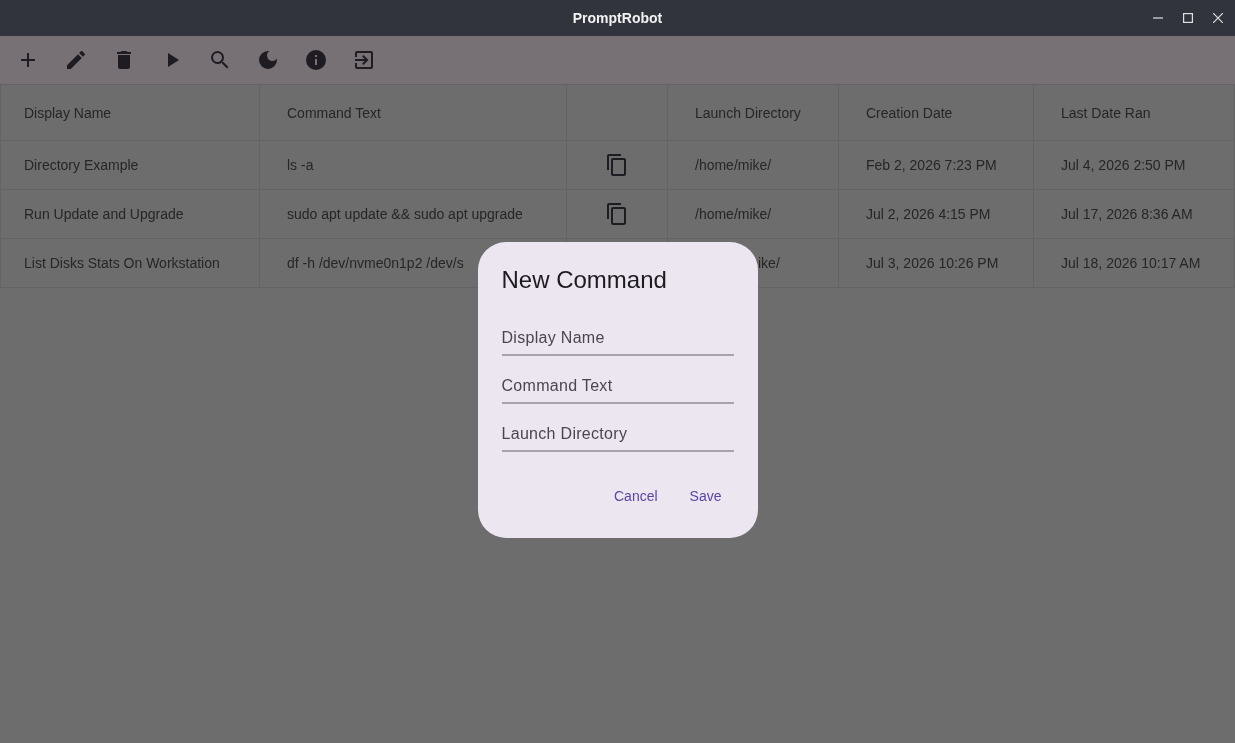  Describe the element at coordinates (130, 165) in the screenshot. I see `table-cell: Directory Example` at that location.